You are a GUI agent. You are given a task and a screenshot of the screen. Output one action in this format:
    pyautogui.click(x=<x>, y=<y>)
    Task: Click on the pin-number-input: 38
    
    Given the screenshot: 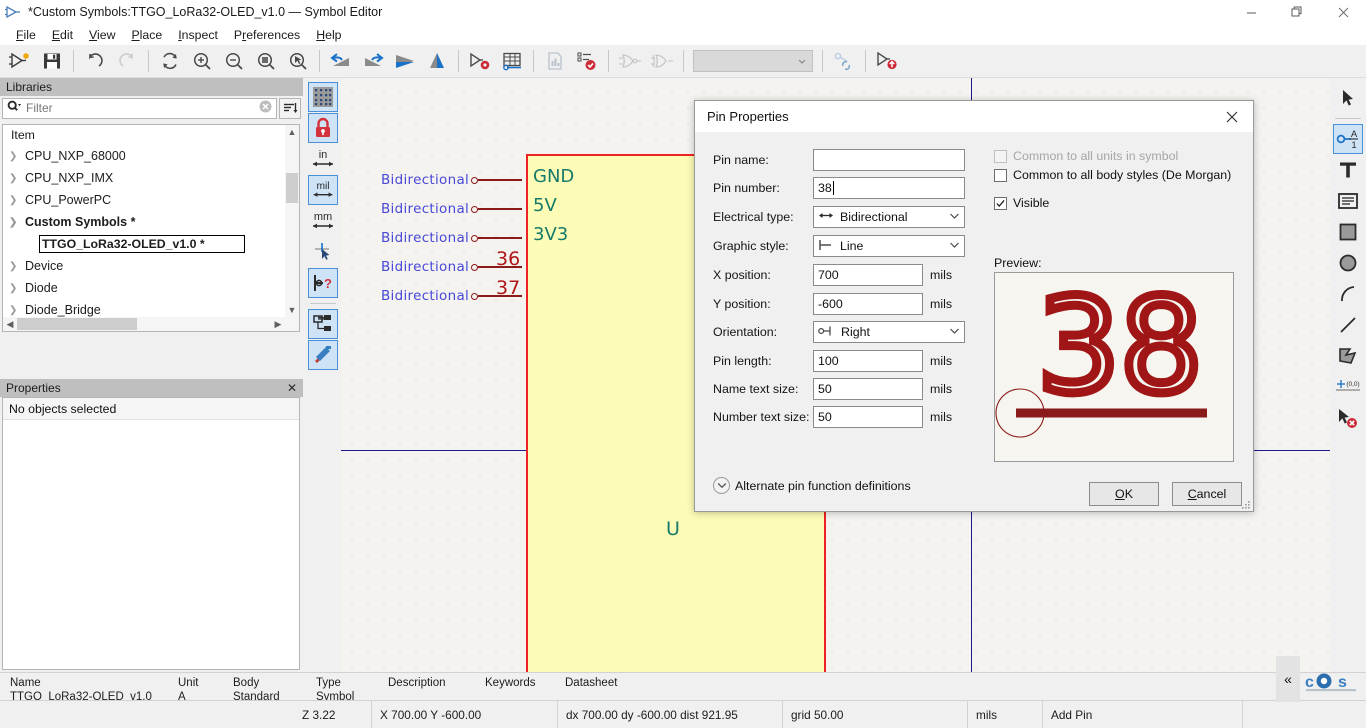 What is the action you would take?
    pyautogui.click(x=889, y=188)
    